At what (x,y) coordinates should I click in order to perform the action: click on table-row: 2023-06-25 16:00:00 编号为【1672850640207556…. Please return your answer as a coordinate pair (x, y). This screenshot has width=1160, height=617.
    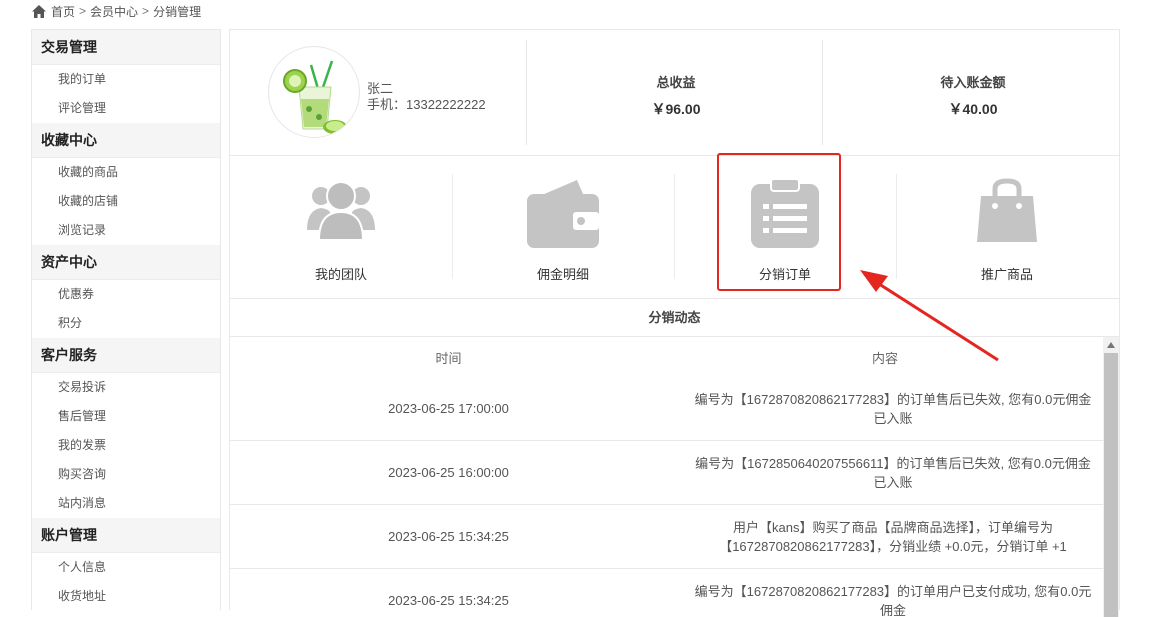
    Looking at the image, I should click on (666, 473).